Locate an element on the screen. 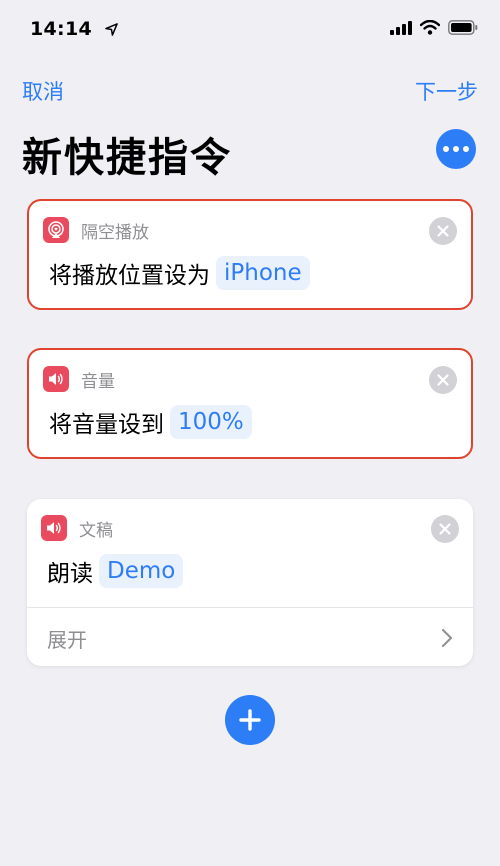 Image resolution: width=500 pixels, height=866 pixels. card-app-name: 音量 is located at coordinates (98, 381).